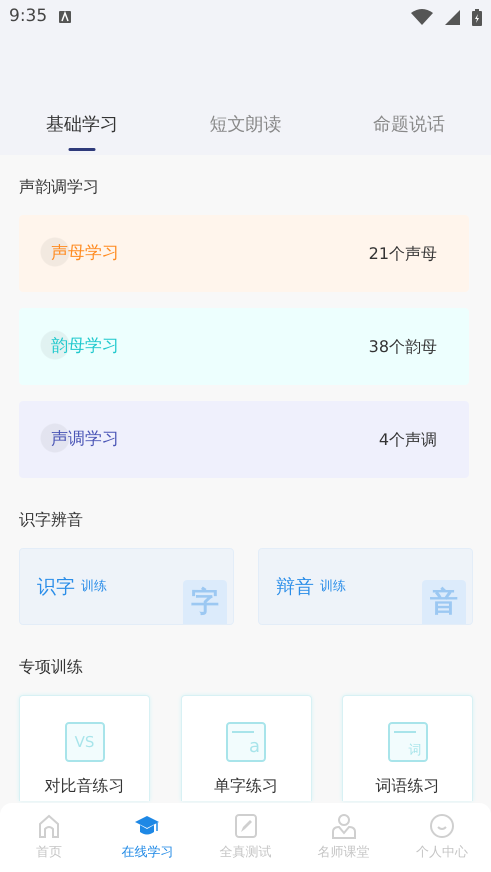 This screenshot has width=491, height=872. What do you see at coordinates (422, 17) in the screenshot?
I see `wifi-icon` at bounding box center [422, 17].